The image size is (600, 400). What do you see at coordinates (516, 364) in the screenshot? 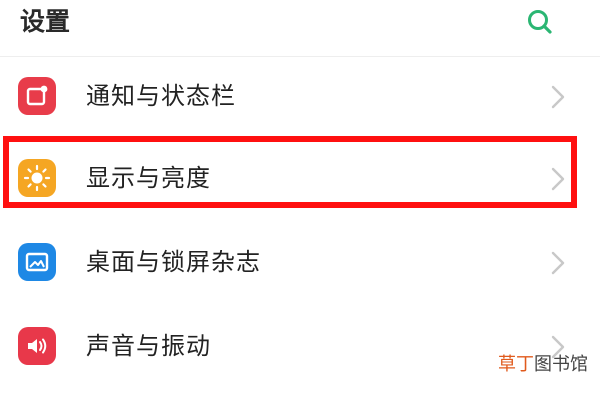
I see `watermark-accent: 草丁` at bounding box center [516, 364].